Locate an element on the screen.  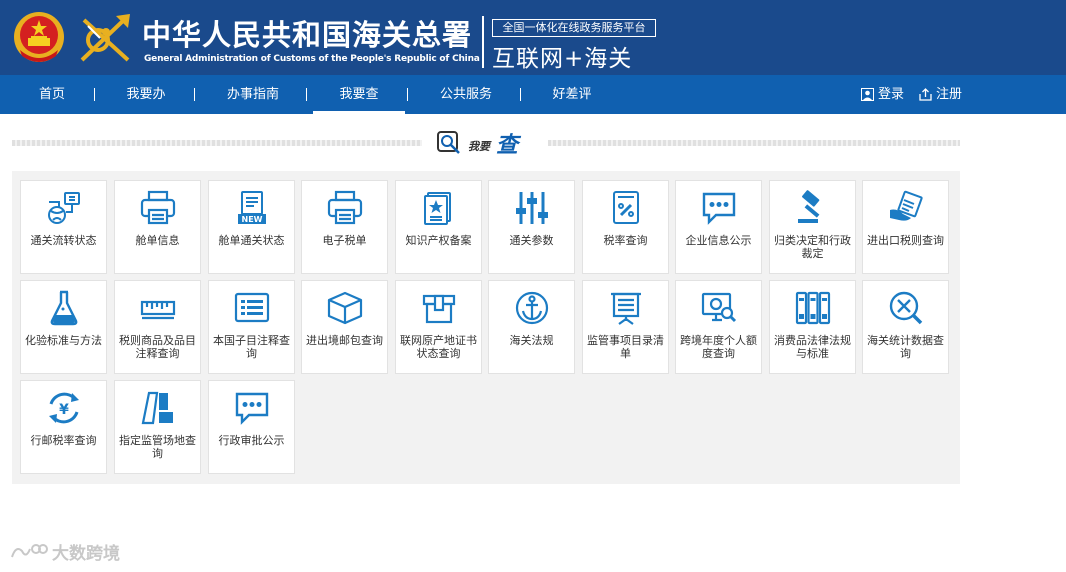
tile-manifest-info: 舱单信息 is located at coordinates (157, 227).